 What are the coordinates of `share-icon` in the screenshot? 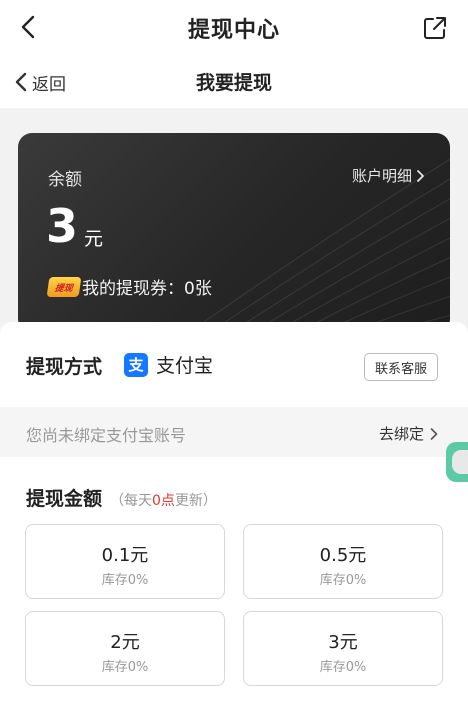 It's located at (435, 28).